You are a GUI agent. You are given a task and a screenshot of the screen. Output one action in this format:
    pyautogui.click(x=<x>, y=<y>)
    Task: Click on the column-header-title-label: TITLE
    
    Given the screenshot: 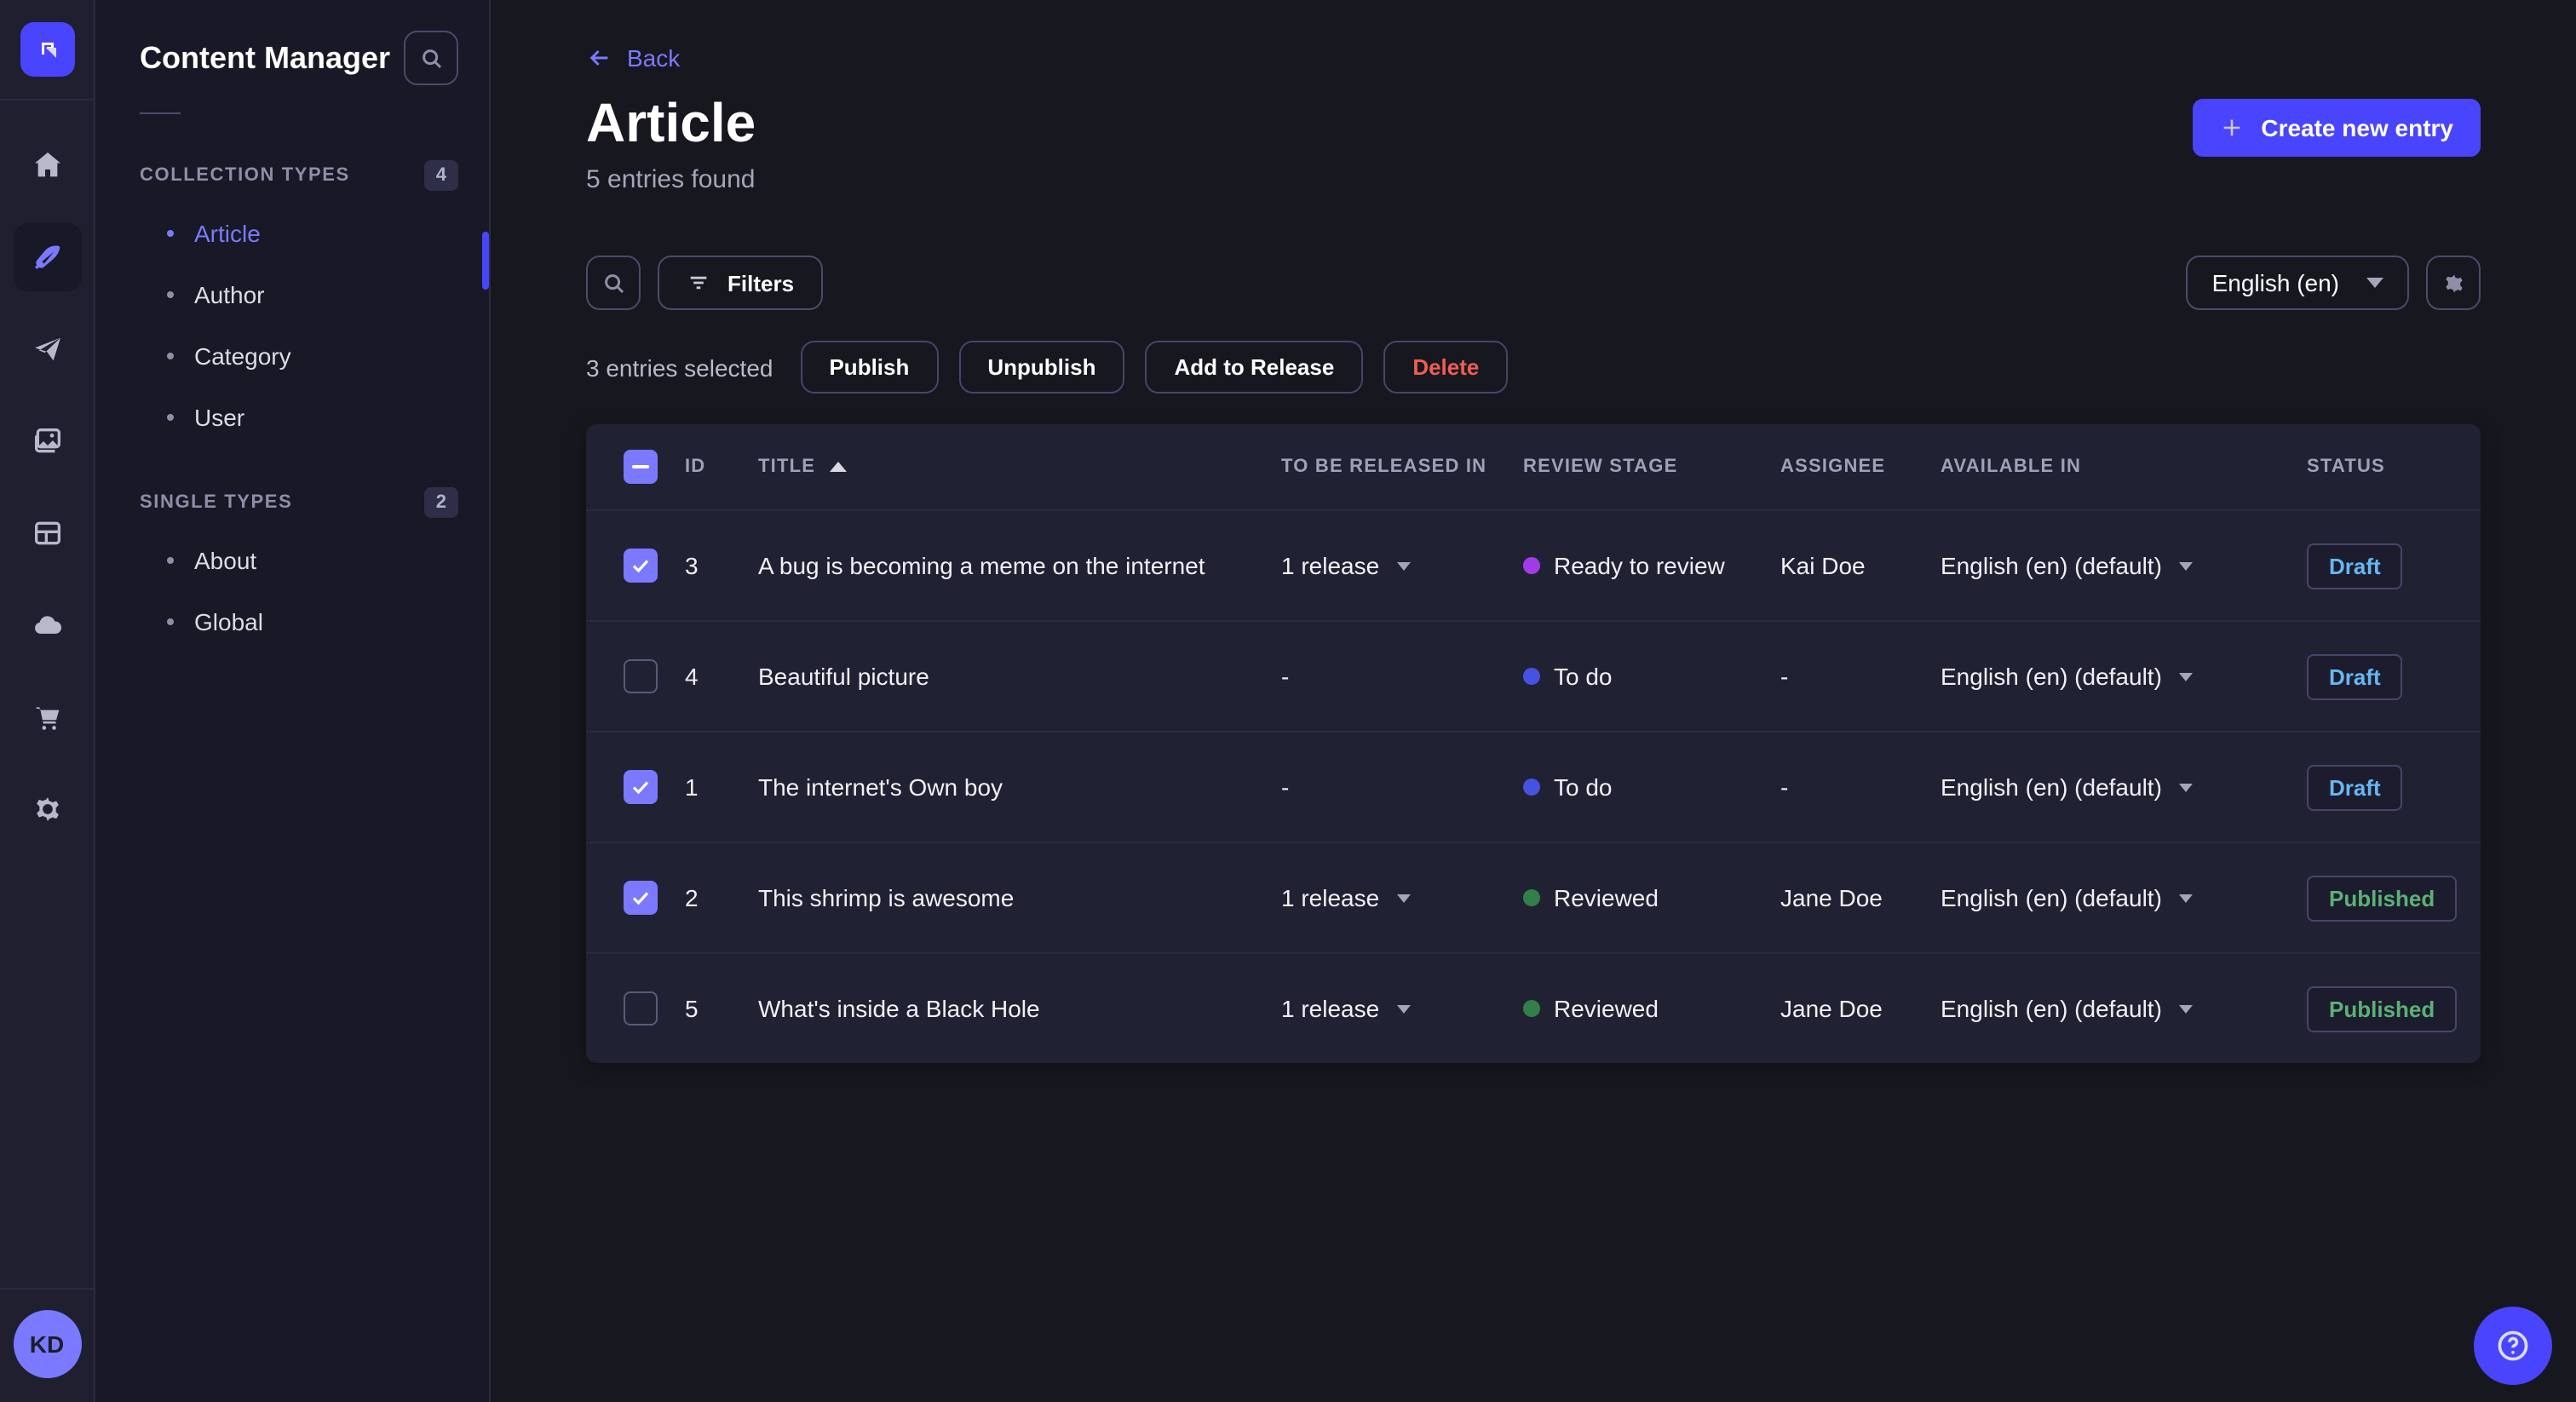 What is the action you would take?
    pyautogui.click(x=787, y=467)
    